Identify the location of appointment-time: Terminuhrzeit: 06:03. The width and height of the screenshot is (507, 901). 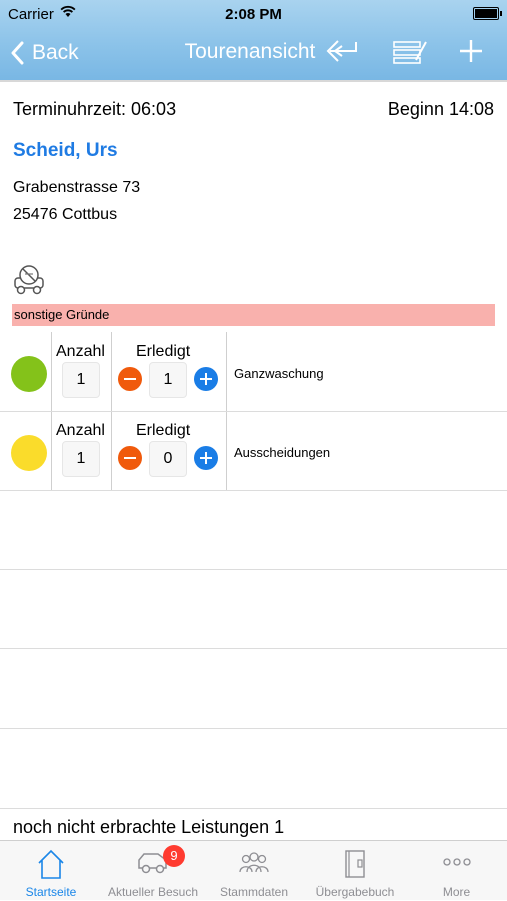
(95, 109).